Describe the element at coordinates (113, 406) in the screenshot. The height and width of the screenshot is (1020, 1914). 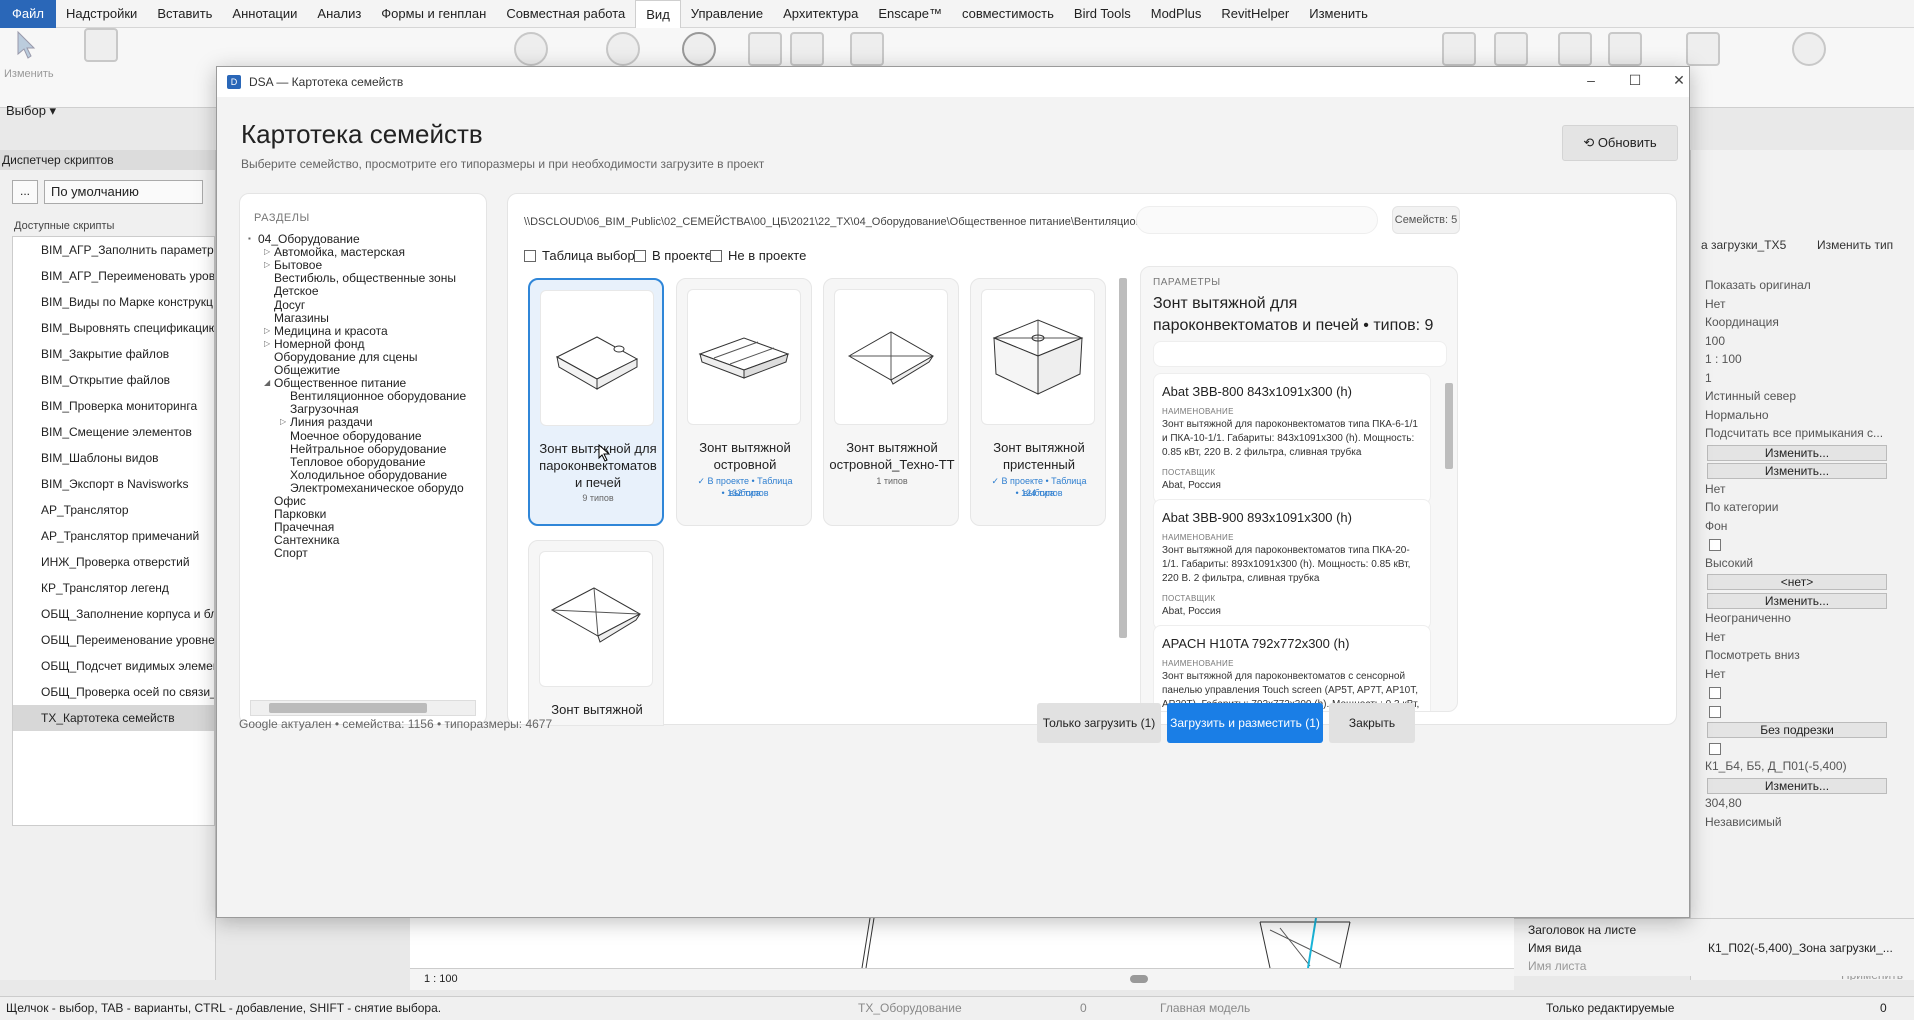
I see `script-item: BIM_Проверка мониторинга` at that location.